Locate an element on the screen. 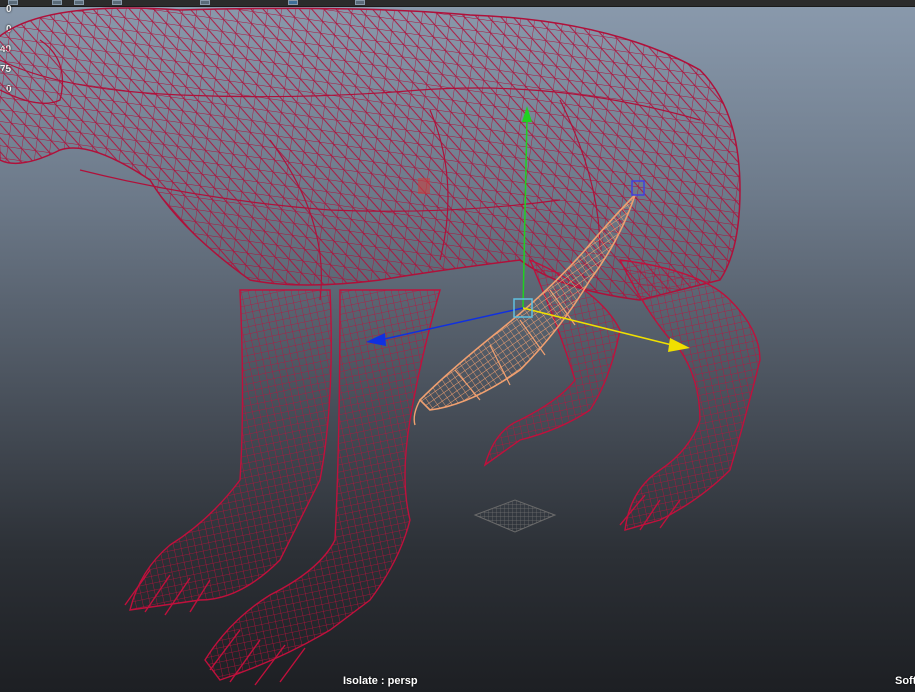 This screenshot has height=692, width=915. ground-plane-grid is located at coordinates (515, 516).